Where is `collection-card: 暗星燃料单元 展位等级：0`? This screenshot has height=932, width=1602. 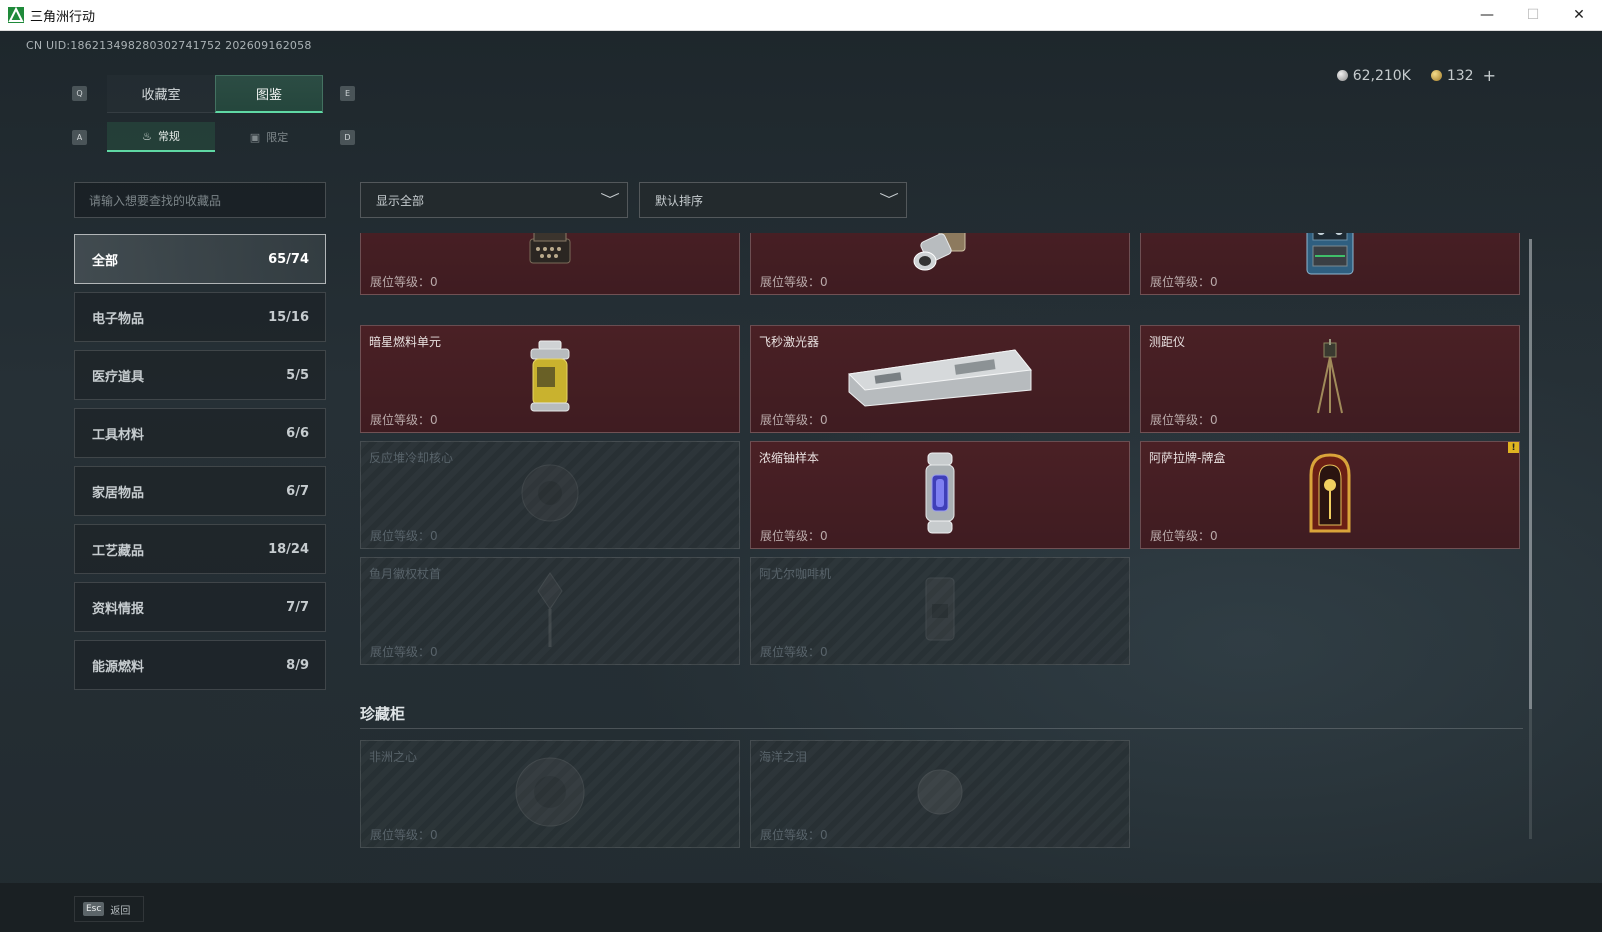
collection-card: 暗星燃料单元 展位等级：0 is located at coordinates (550, 379).